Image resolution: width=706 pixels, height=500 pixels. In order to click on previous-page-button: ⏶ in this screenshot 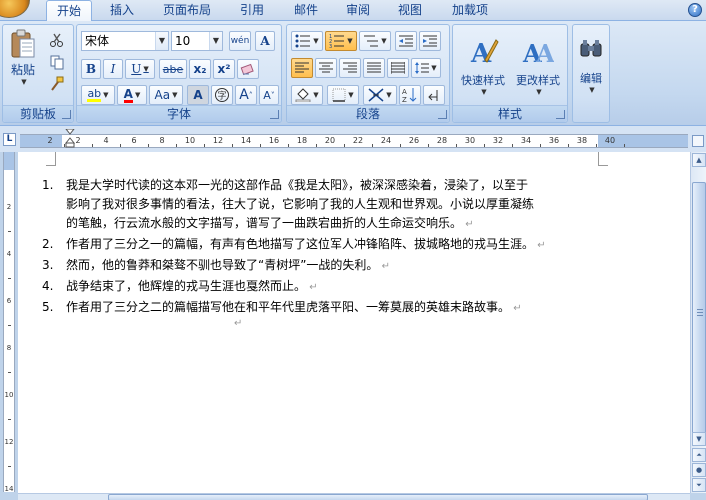, I will do `click(699, 455)`.